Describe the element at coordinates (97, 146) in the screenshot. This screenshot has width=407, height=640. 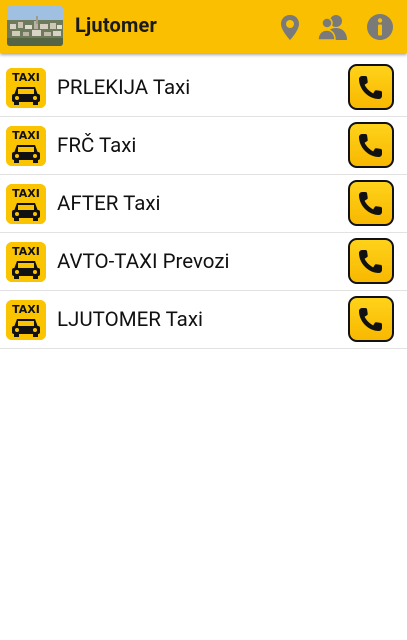
I see `taxi-name: FRČ Taxi` at that location.